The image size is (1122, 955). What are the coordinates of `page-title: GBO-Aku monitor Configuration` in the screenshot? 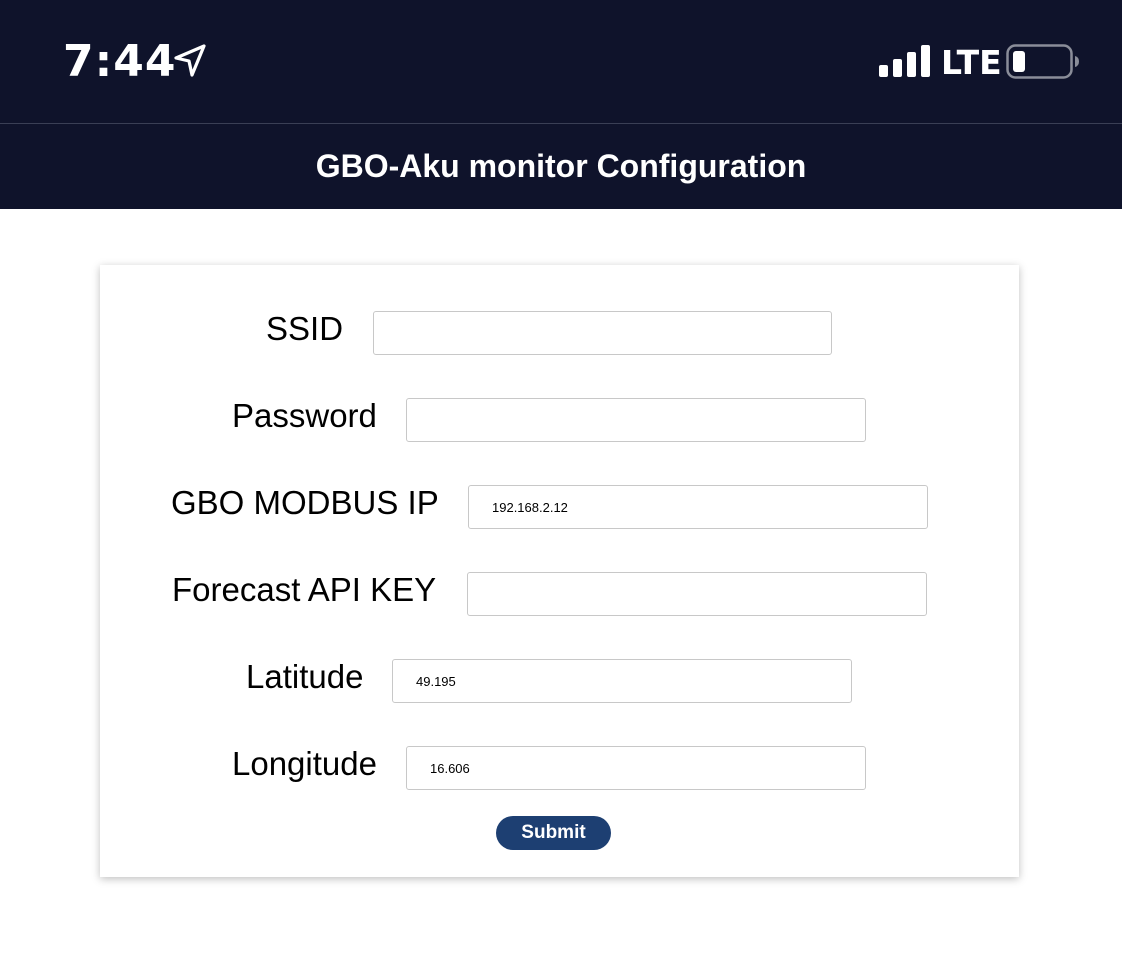 It's located at (561, 166).